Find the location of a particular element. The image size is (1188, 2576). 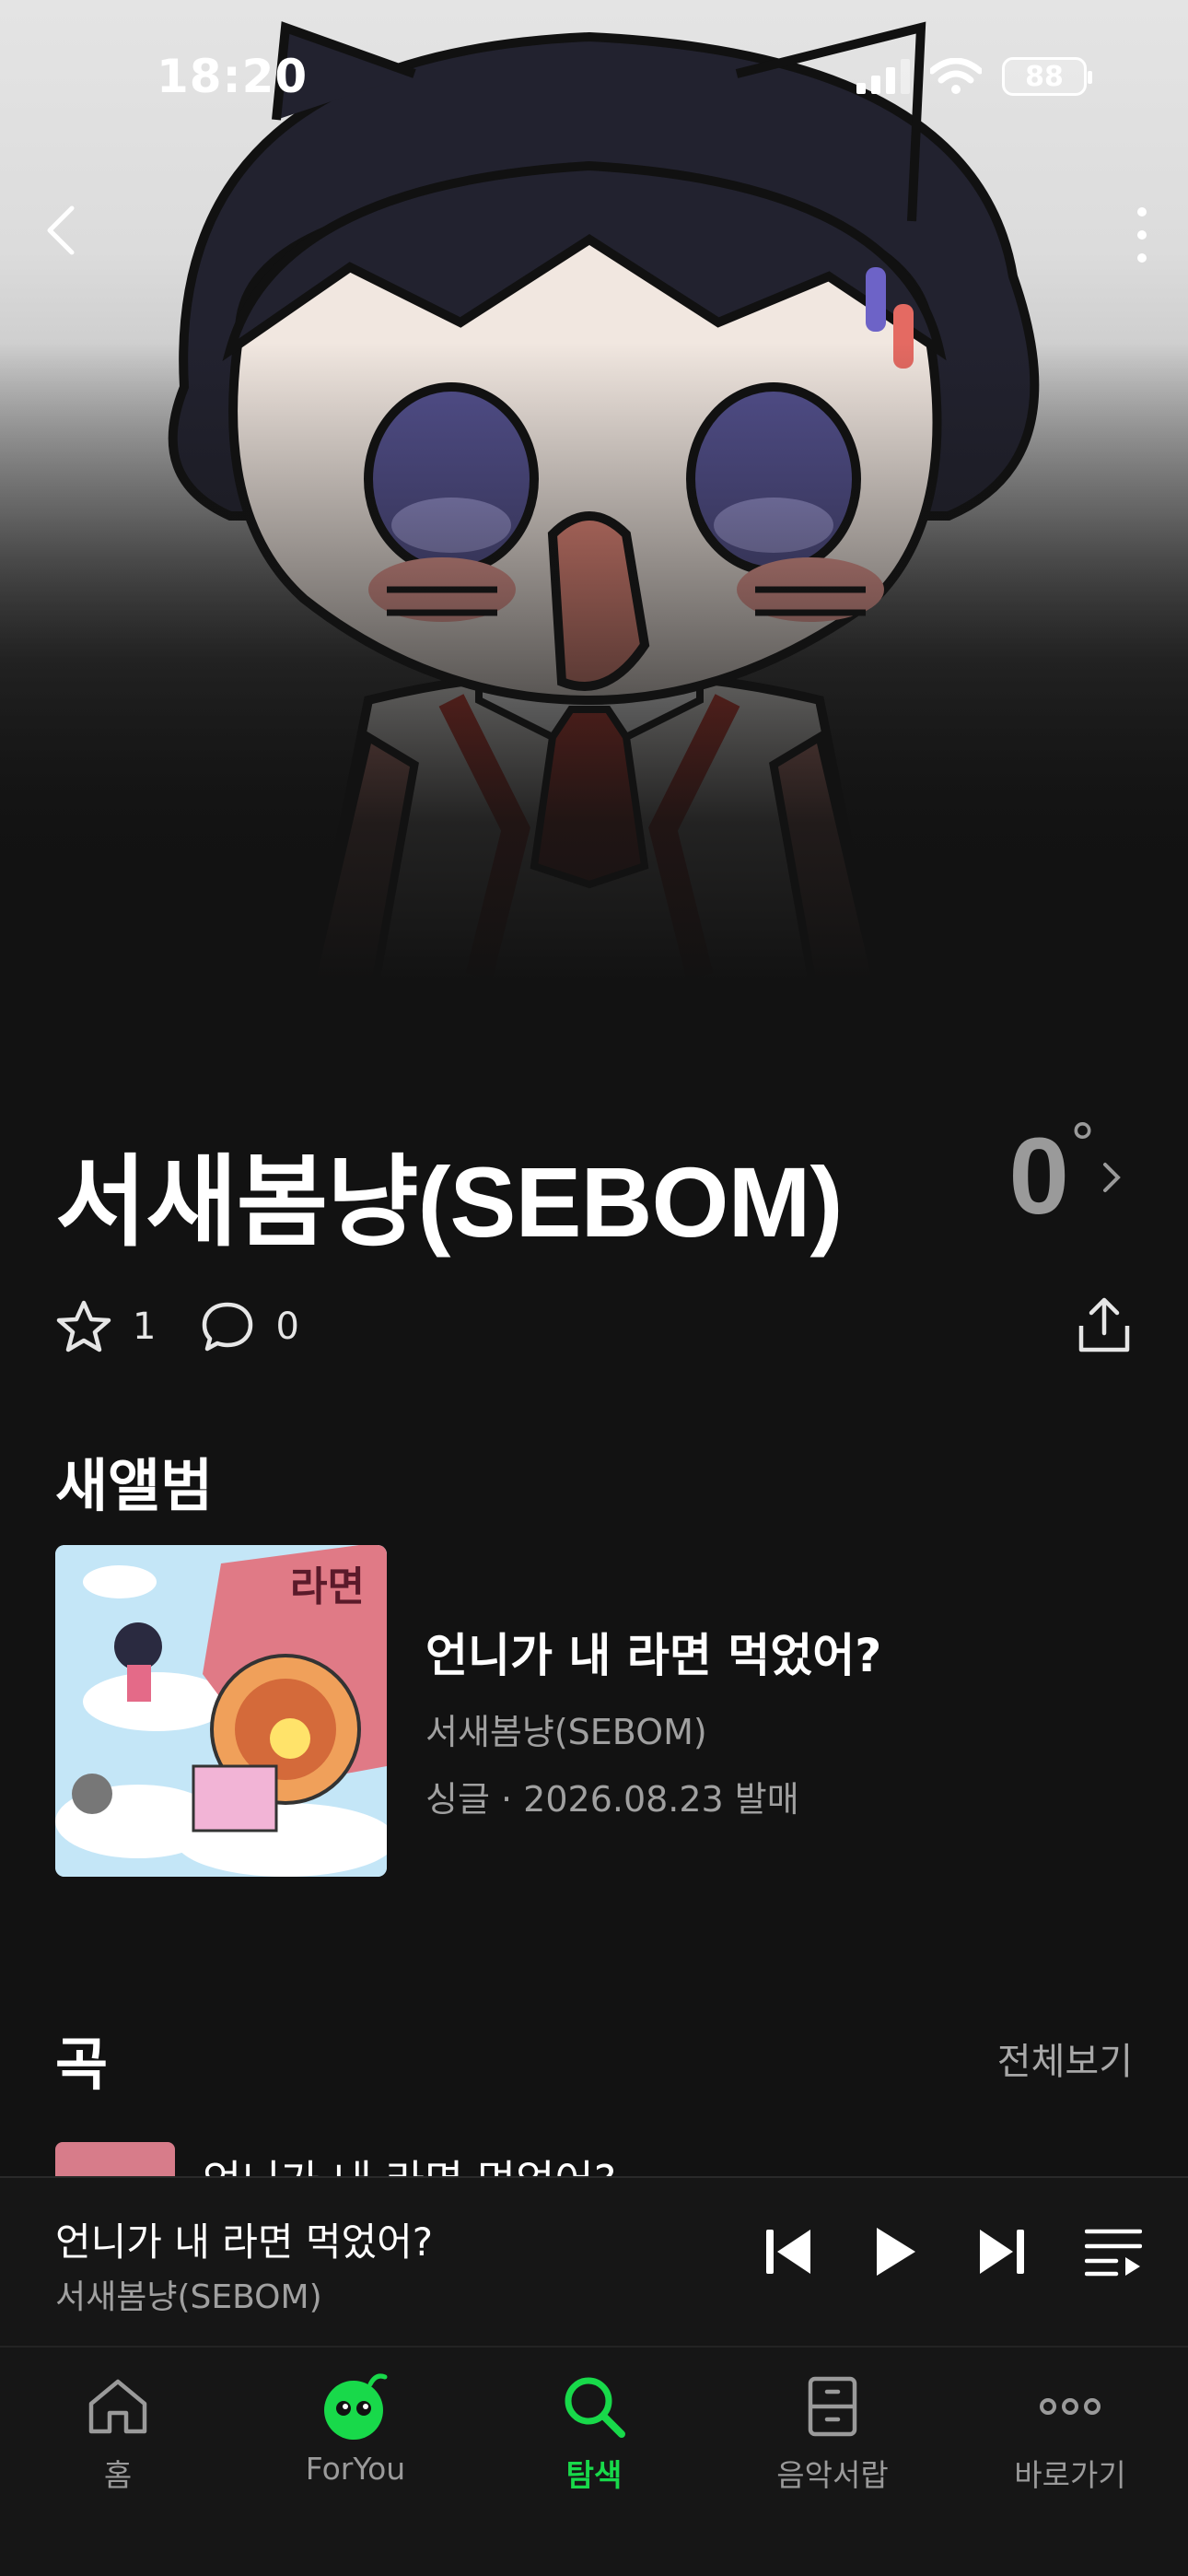

status-icons: 88 is located at coordinates (974, 76).